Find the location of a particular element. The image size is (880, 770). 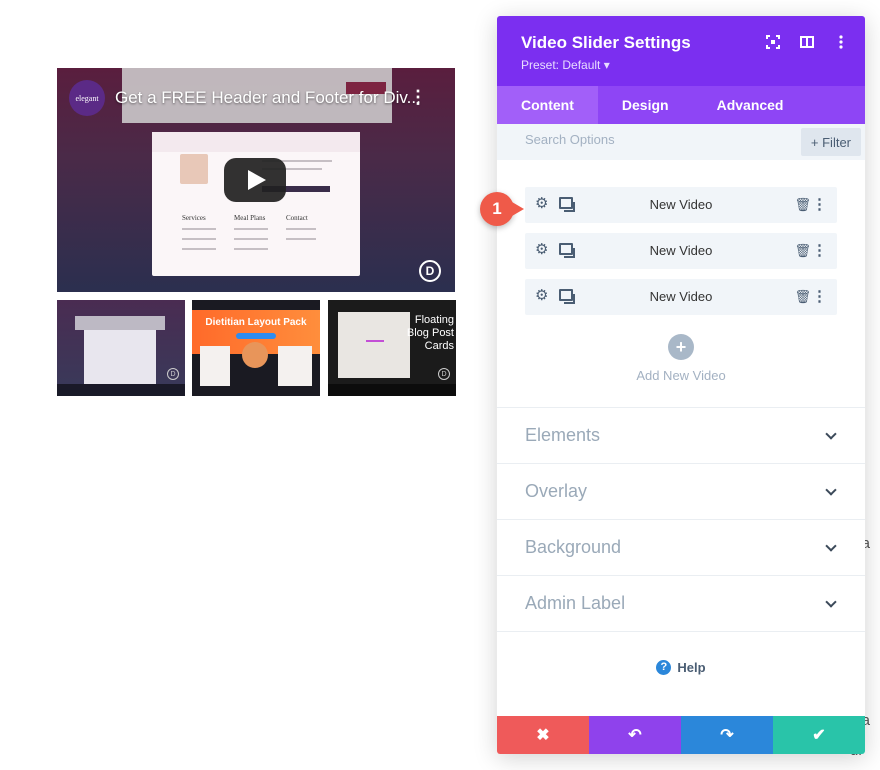

settings-tabs: Content Design Advanced is located at coordinates (681, 105).